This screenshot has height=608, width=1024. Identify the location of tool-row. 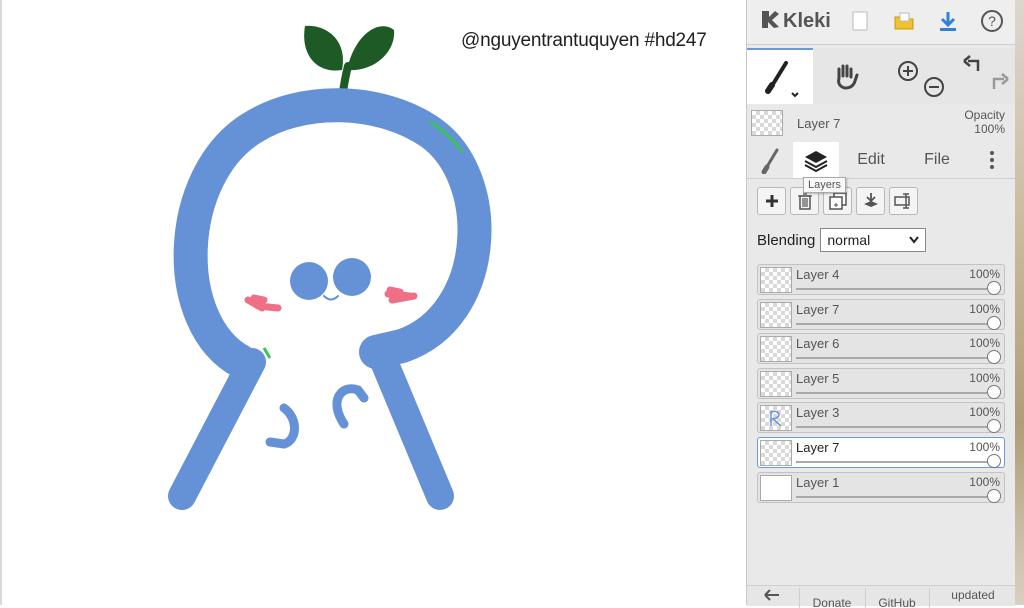
(881, 76).